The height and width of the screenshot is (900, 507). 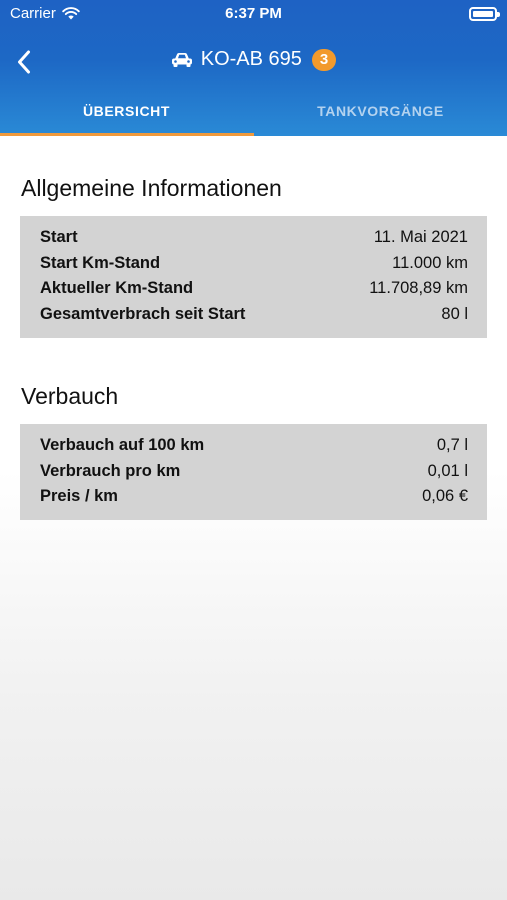 I want to click on active-tab-indicator, so click(x=127, y=134).